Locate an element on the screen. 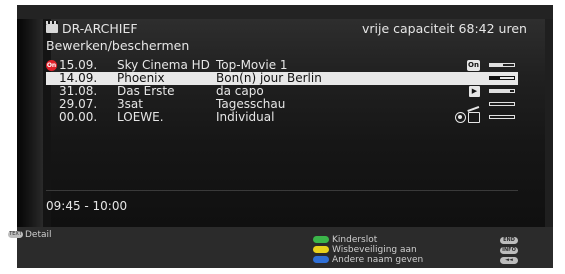  left-band is located at coordinates (30, 123).